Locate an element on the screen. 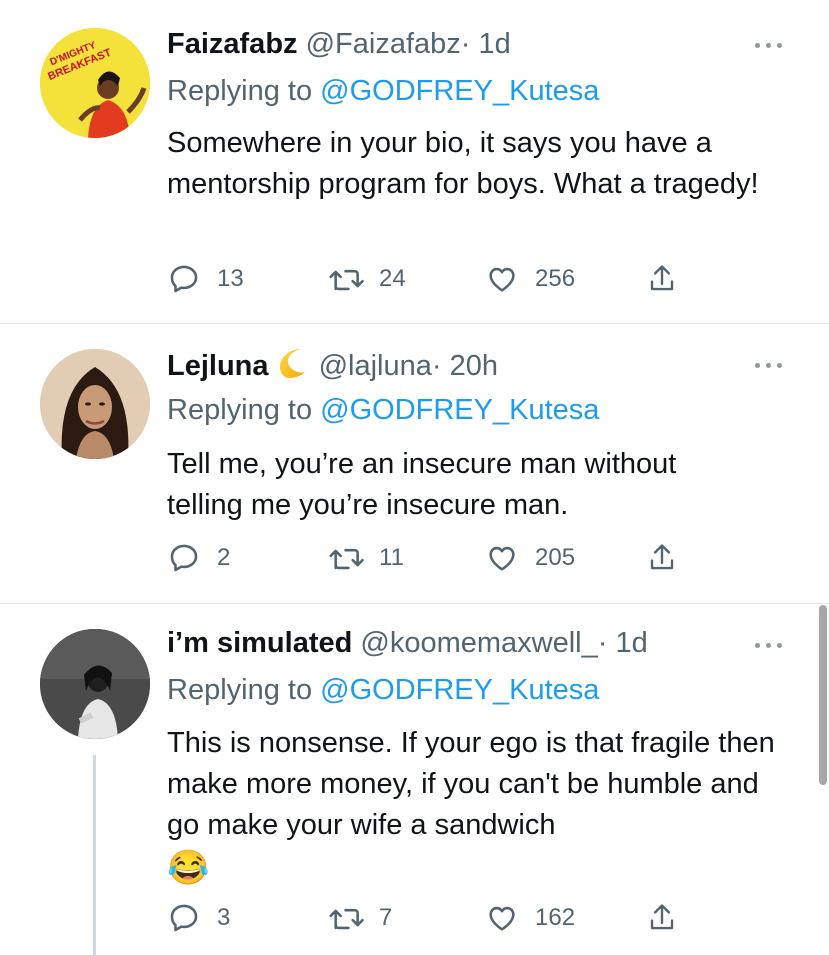 Image resolution: width=829 pixels, height=955 pixels. reply-button: 3 is located at coordinates (198, 918).